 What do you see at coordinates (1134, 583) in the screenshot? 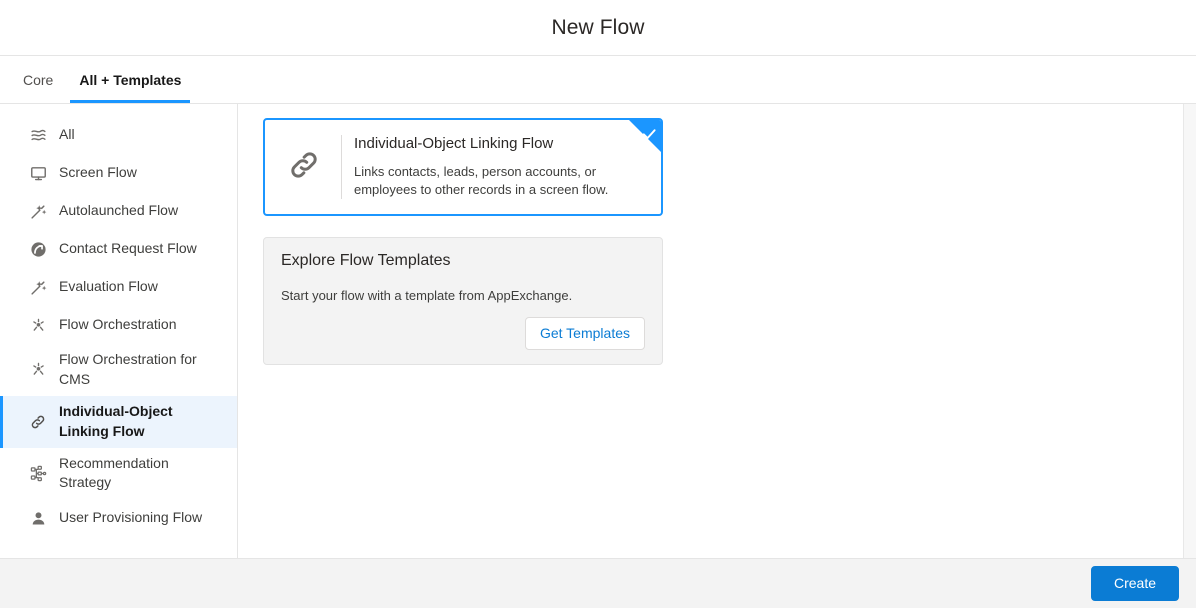
I see `create-button: Create` at bounding box center [1134, 583].